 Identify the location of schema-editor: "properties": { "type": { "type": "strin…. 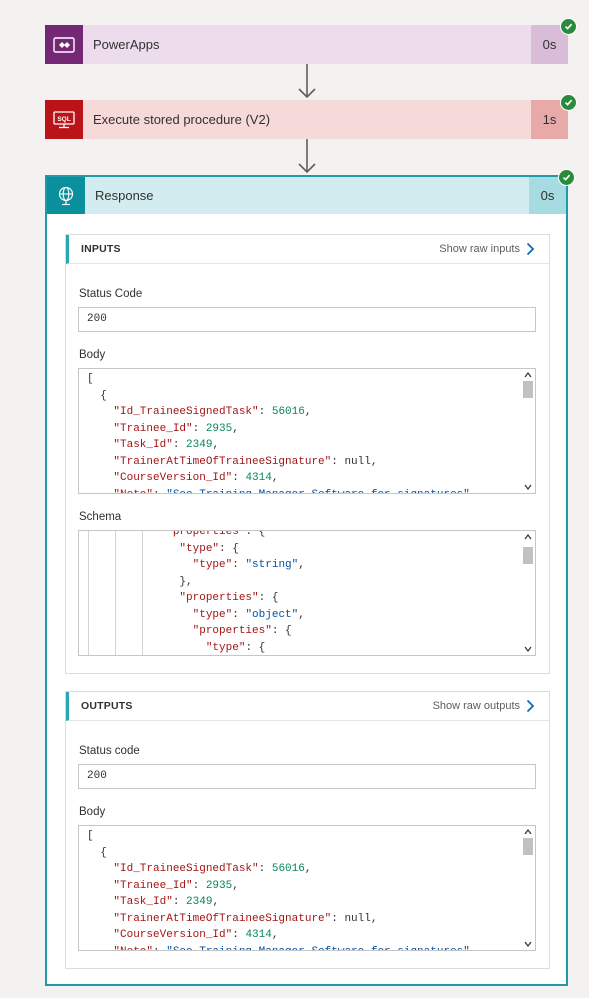
(307, 593).